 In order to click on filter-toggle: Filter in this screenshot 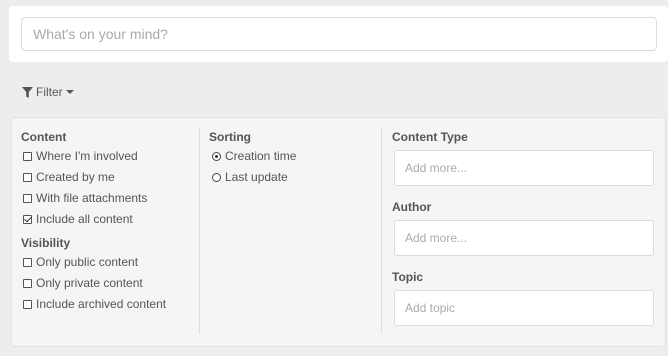, I will do `click(48, 92)`.